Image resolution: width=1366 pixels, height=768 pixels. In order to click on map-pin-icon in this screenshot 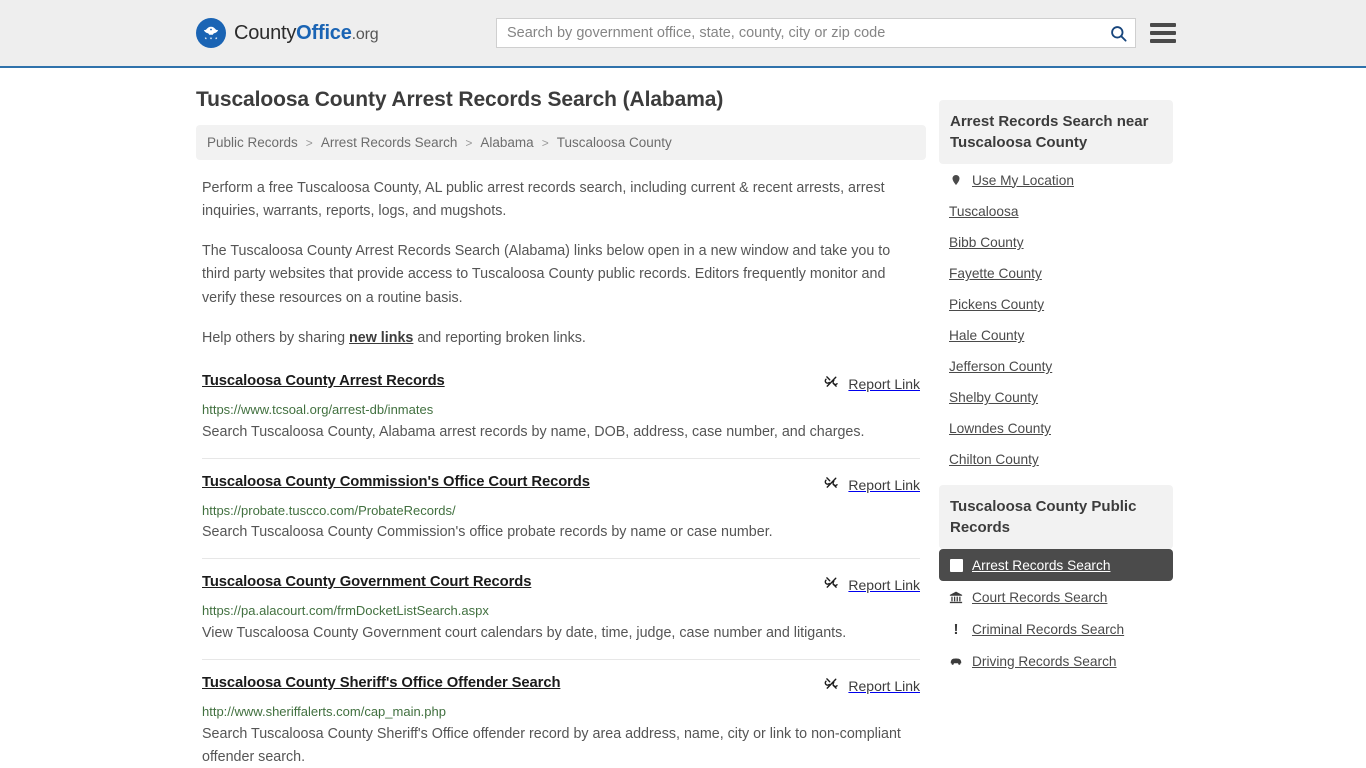, I will do `click(956, 180)`.